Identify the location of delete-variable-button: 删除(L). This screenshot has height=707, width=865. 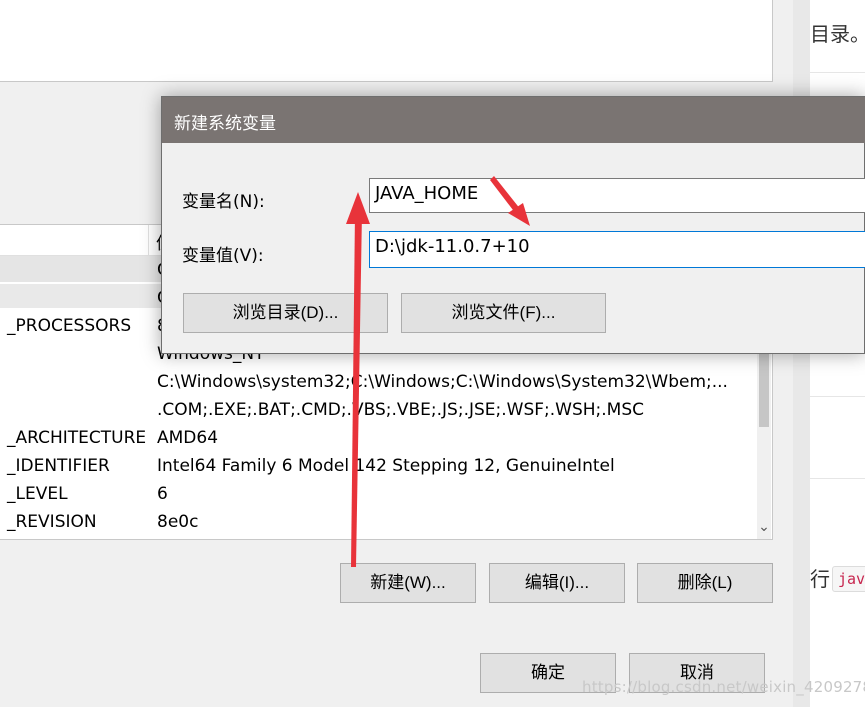
(705, 583).